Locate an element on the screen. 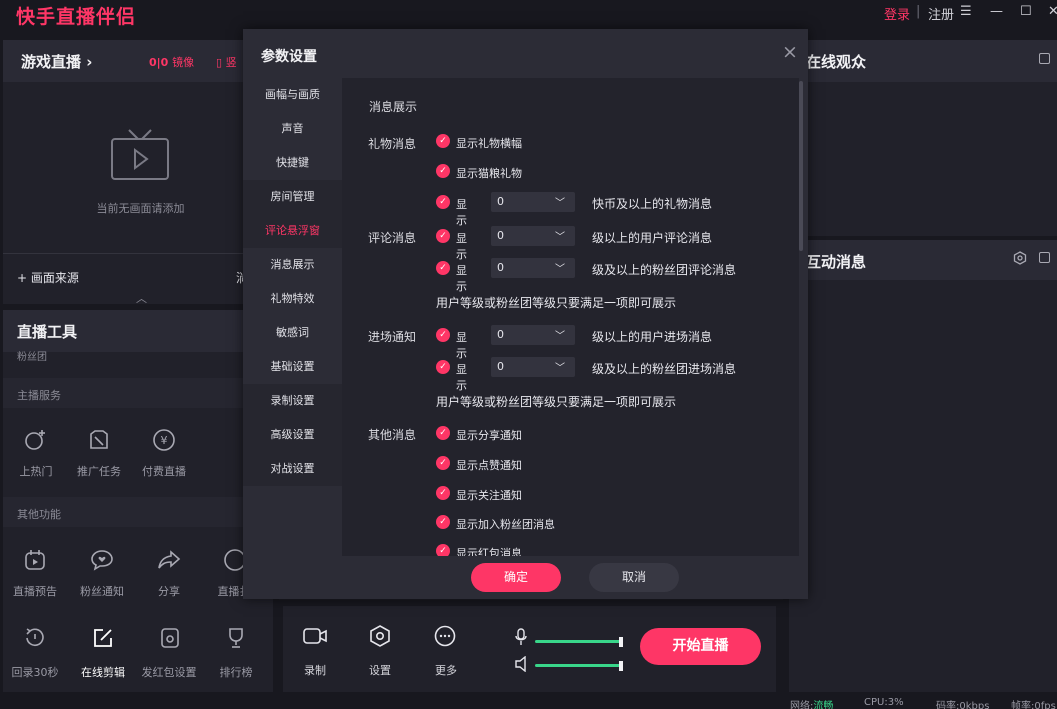 The width and height of the screenshot is (1057, 709). game-live-panel: 游戏直播 › 0|0 镜像 ▯ 竖 当前无画面请添加 + 画面来源 淌 ︿ is located at coordinates (138, 173).